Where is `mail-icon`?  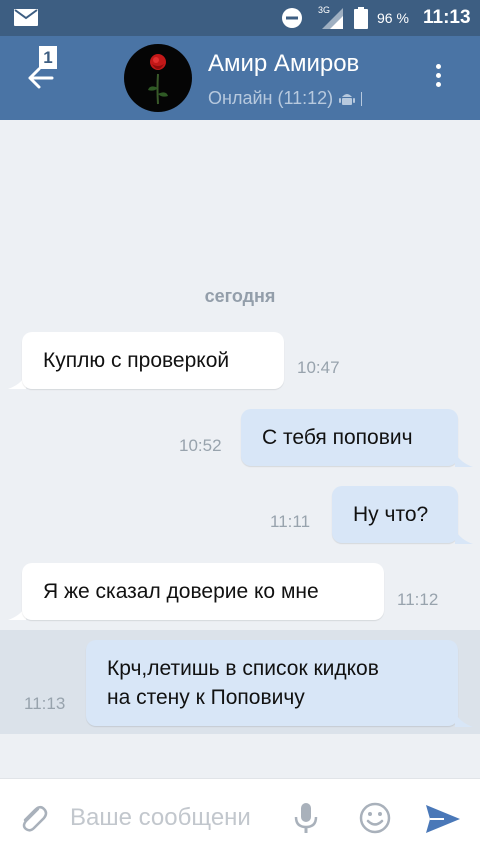
mail-icon is located at coordinates (26, 17).